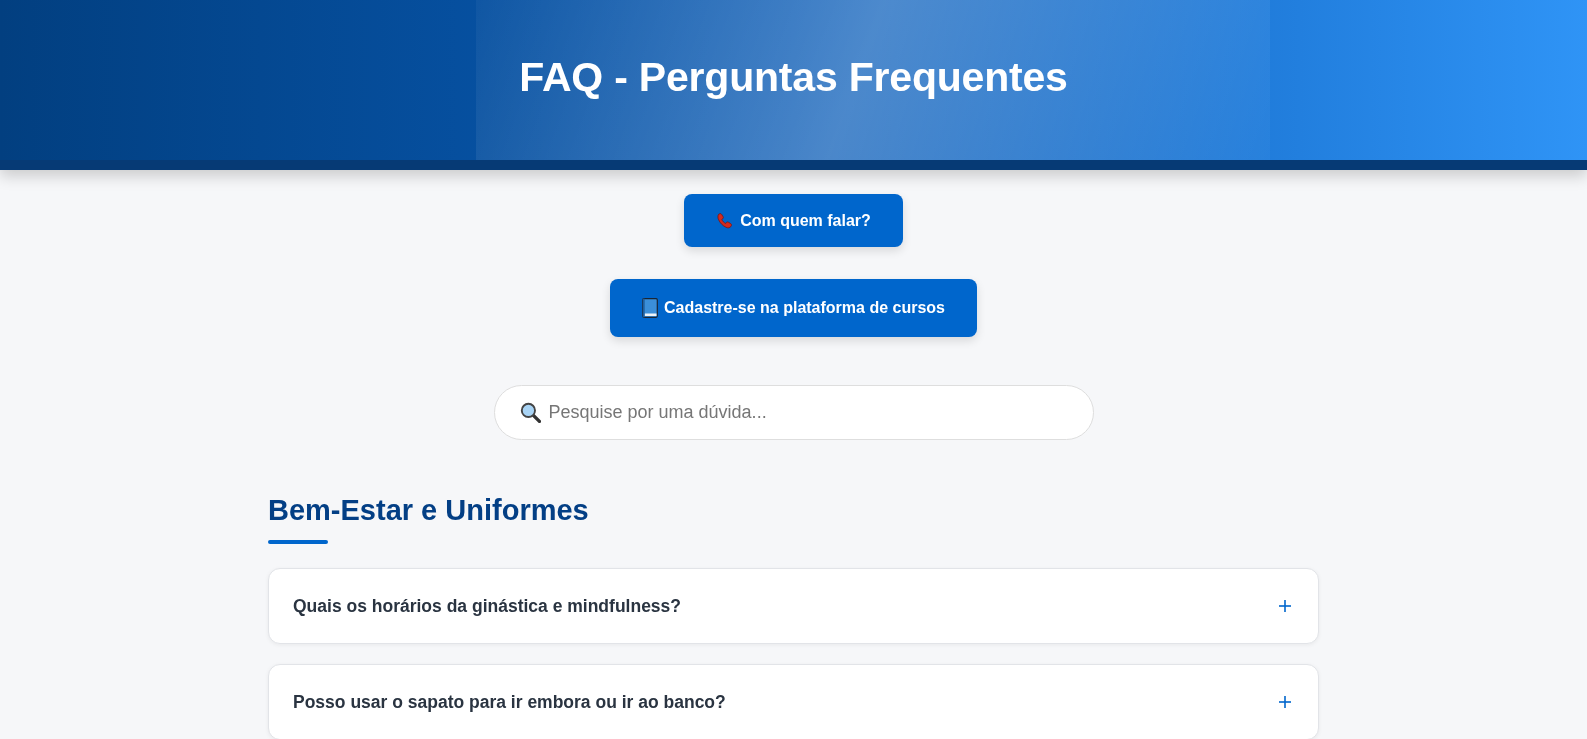  I want to click on section-heading: Bem-Estar e Uniformes, so click(429, 510).